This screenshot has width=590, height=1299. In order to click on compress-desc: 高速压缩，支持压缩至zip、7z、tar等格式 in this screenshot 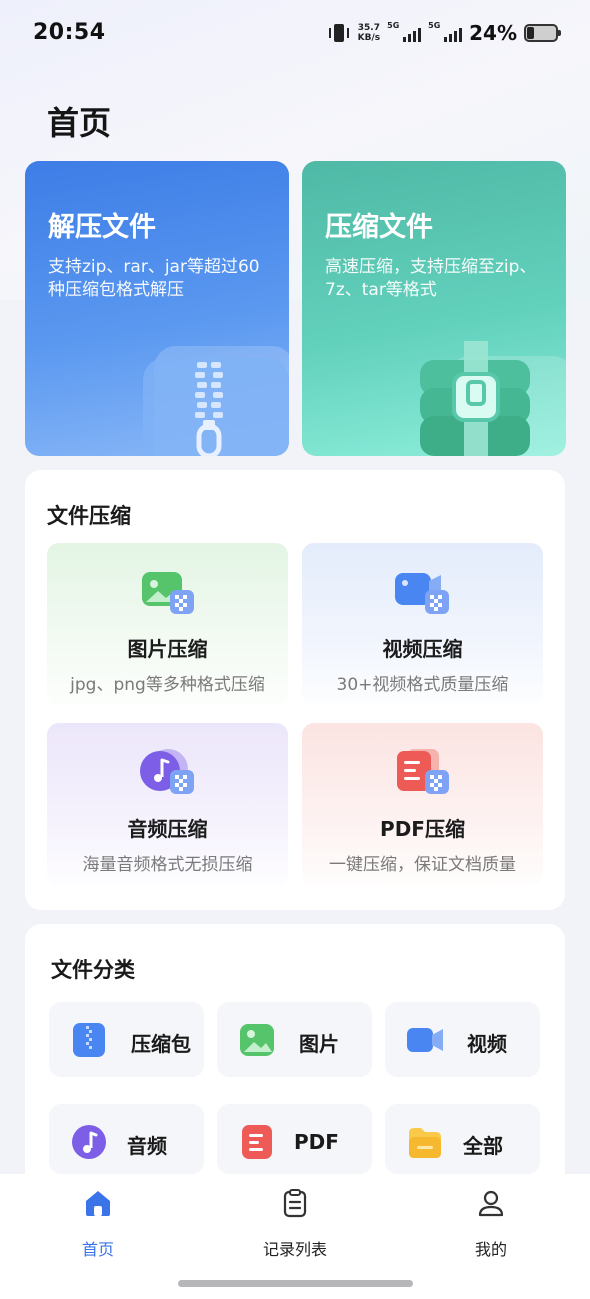, I will do `click(431, 278)`.